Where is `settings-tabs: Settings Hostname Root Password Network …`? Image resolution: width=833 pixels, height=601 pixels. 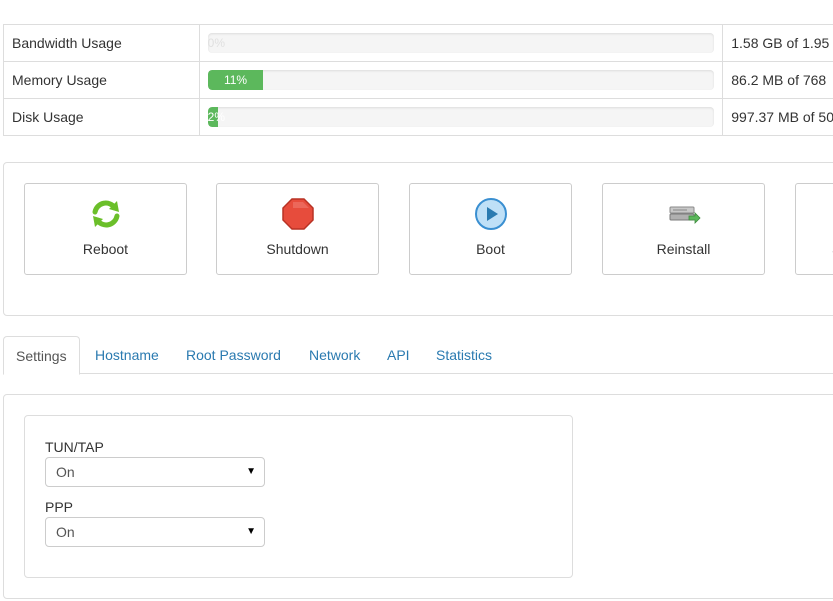 settings-tabs: Settings Hostname Root Password Network … is located at coordinates (418, 355).